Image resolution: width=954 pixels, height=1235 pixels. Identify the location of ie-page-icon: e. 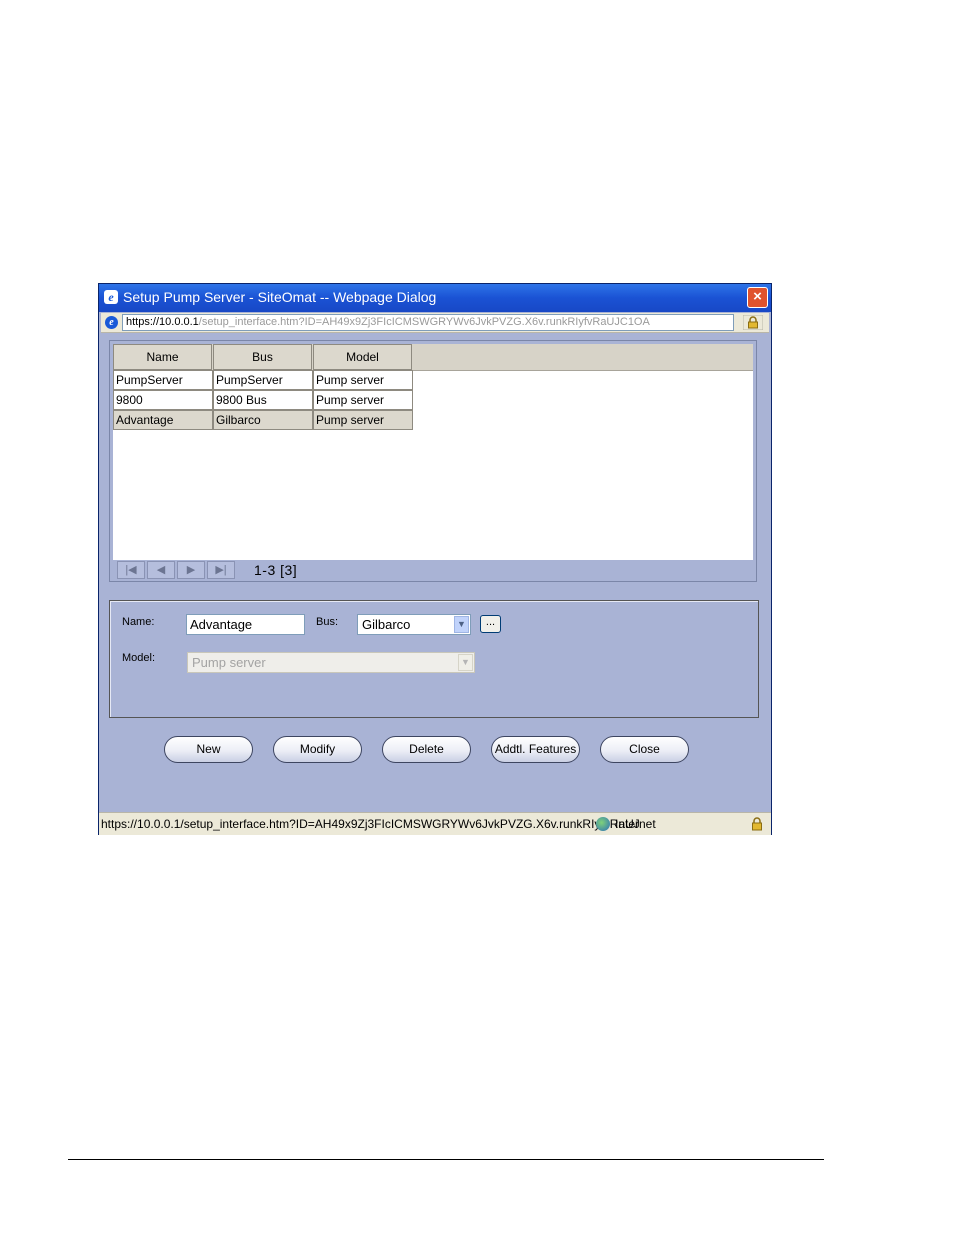
(111, 322).